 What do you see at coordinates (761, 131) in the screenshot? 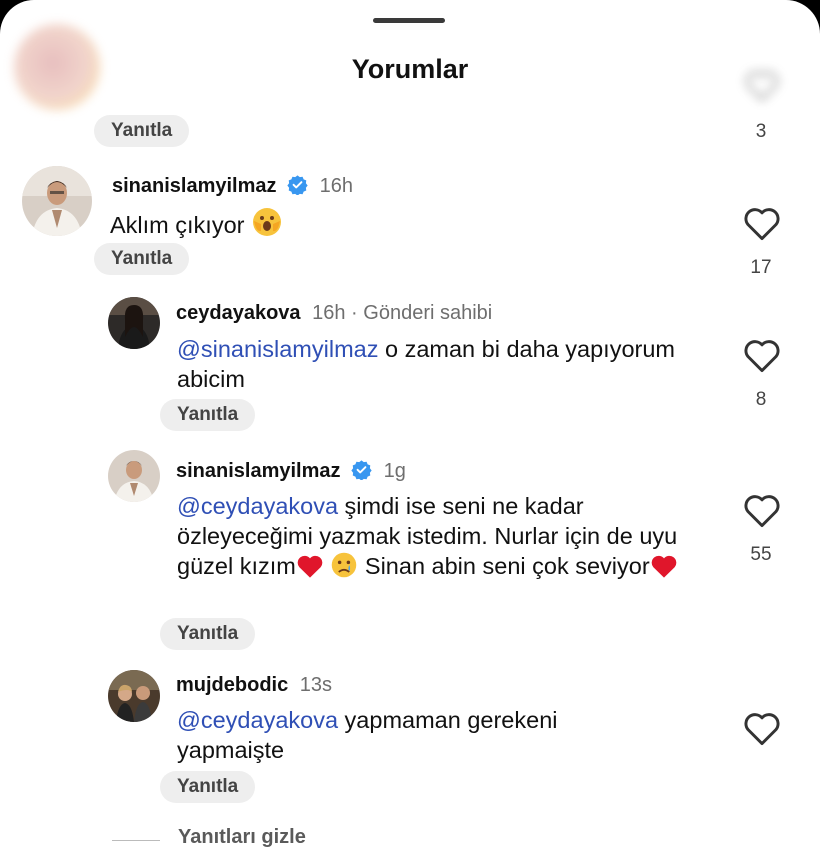
I see `like-count: 3` at bounding box center [761, 131].